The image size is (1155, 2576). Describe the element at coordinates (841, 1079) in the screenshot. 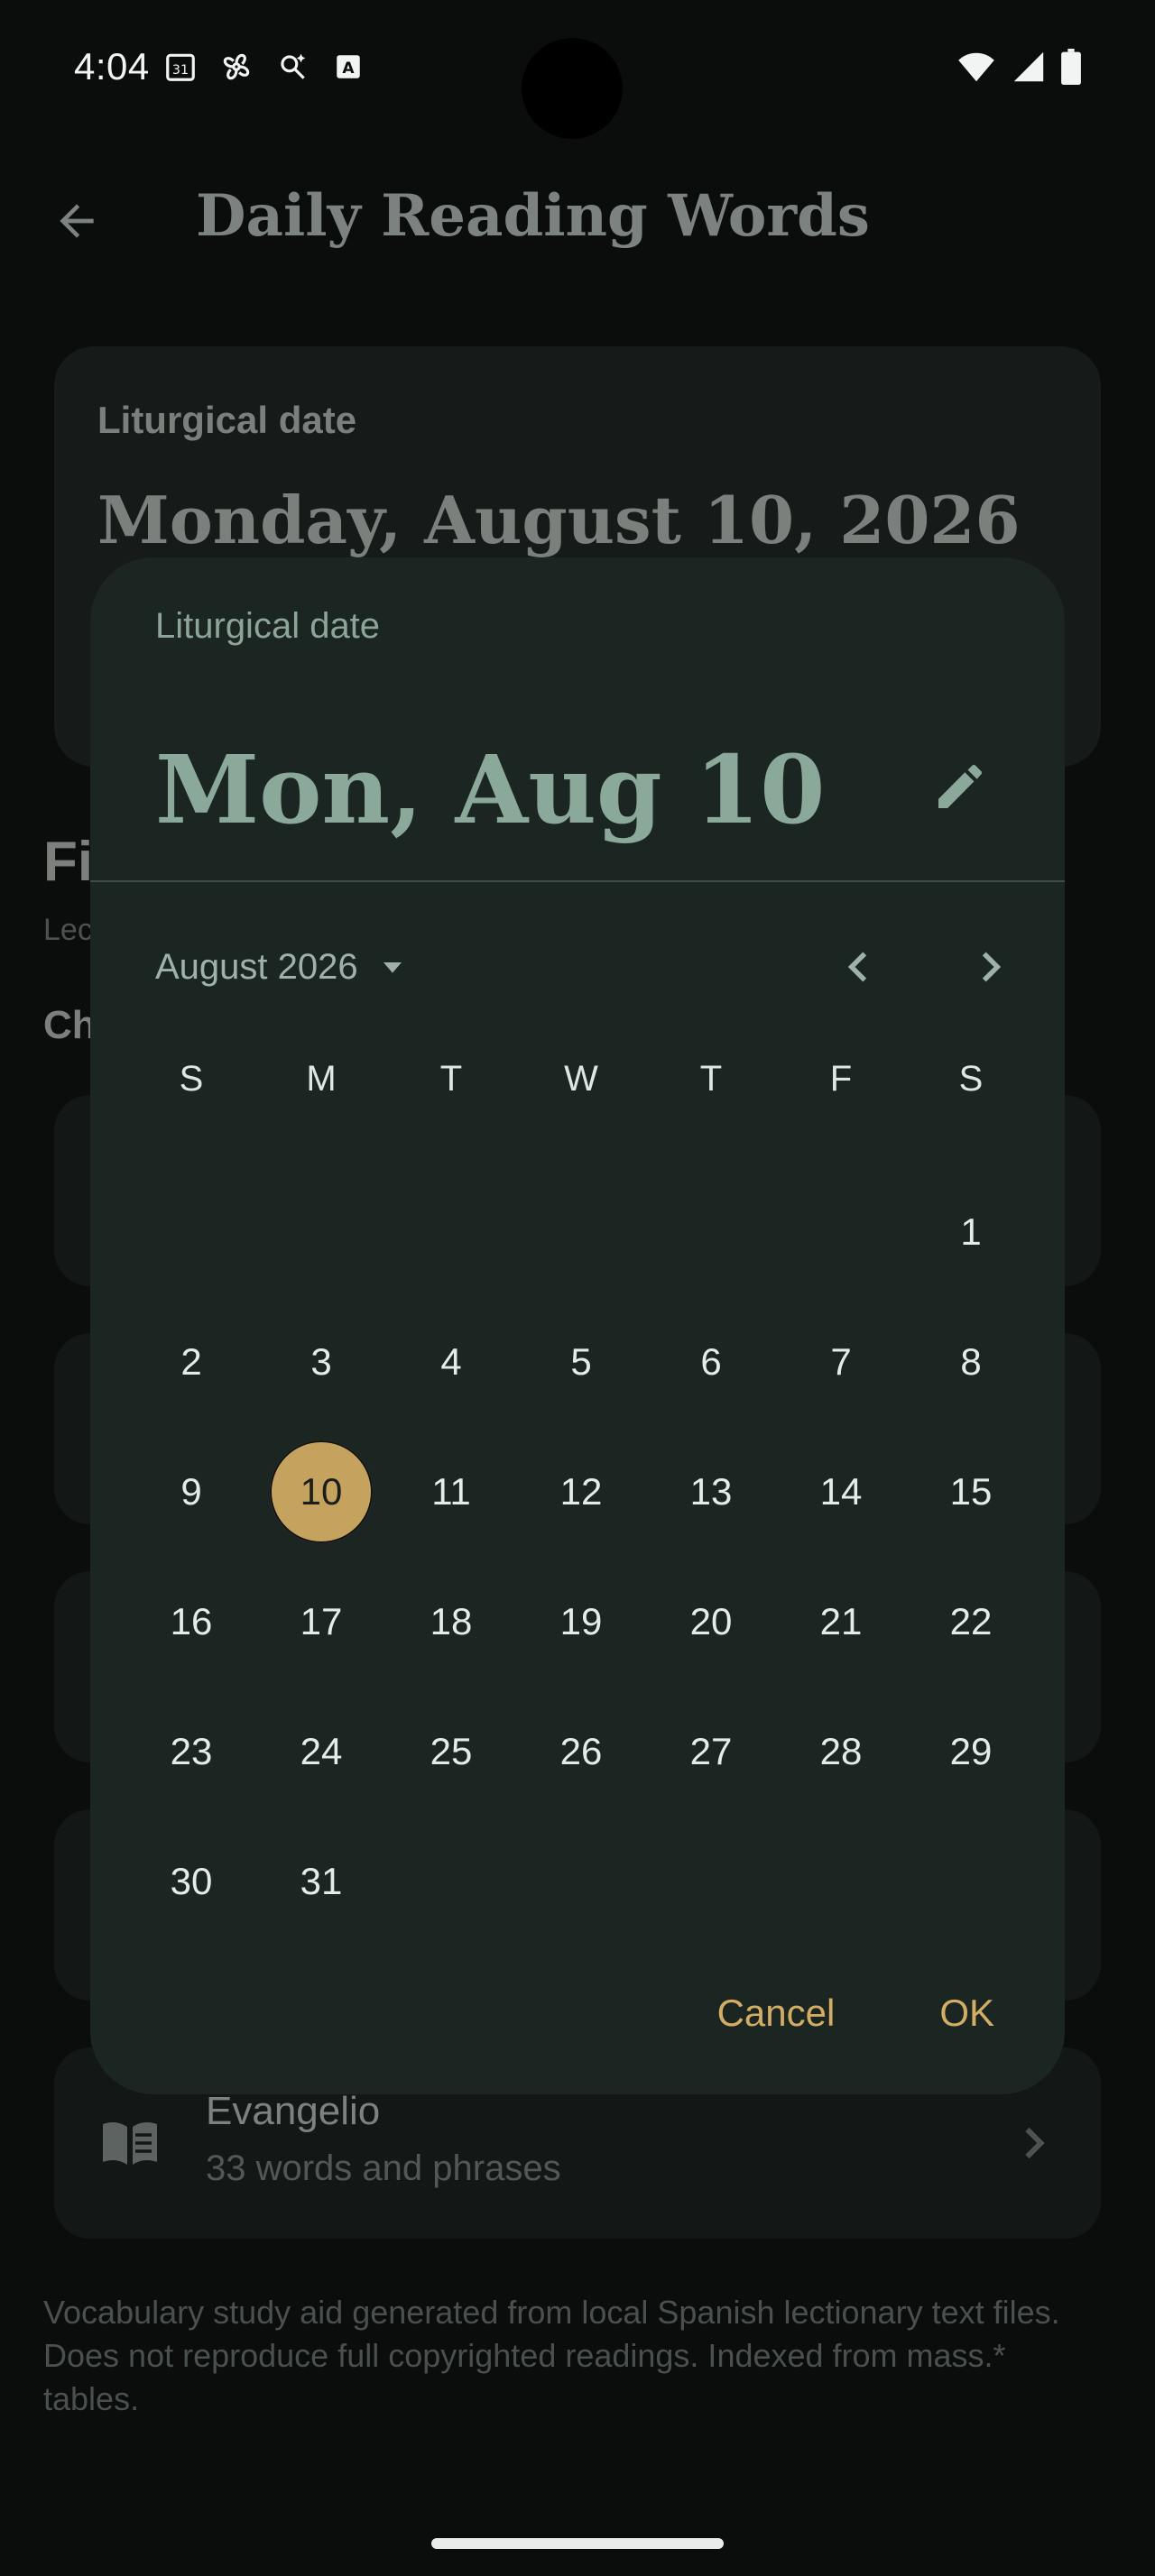

I see `weekday-label: F` at that location.